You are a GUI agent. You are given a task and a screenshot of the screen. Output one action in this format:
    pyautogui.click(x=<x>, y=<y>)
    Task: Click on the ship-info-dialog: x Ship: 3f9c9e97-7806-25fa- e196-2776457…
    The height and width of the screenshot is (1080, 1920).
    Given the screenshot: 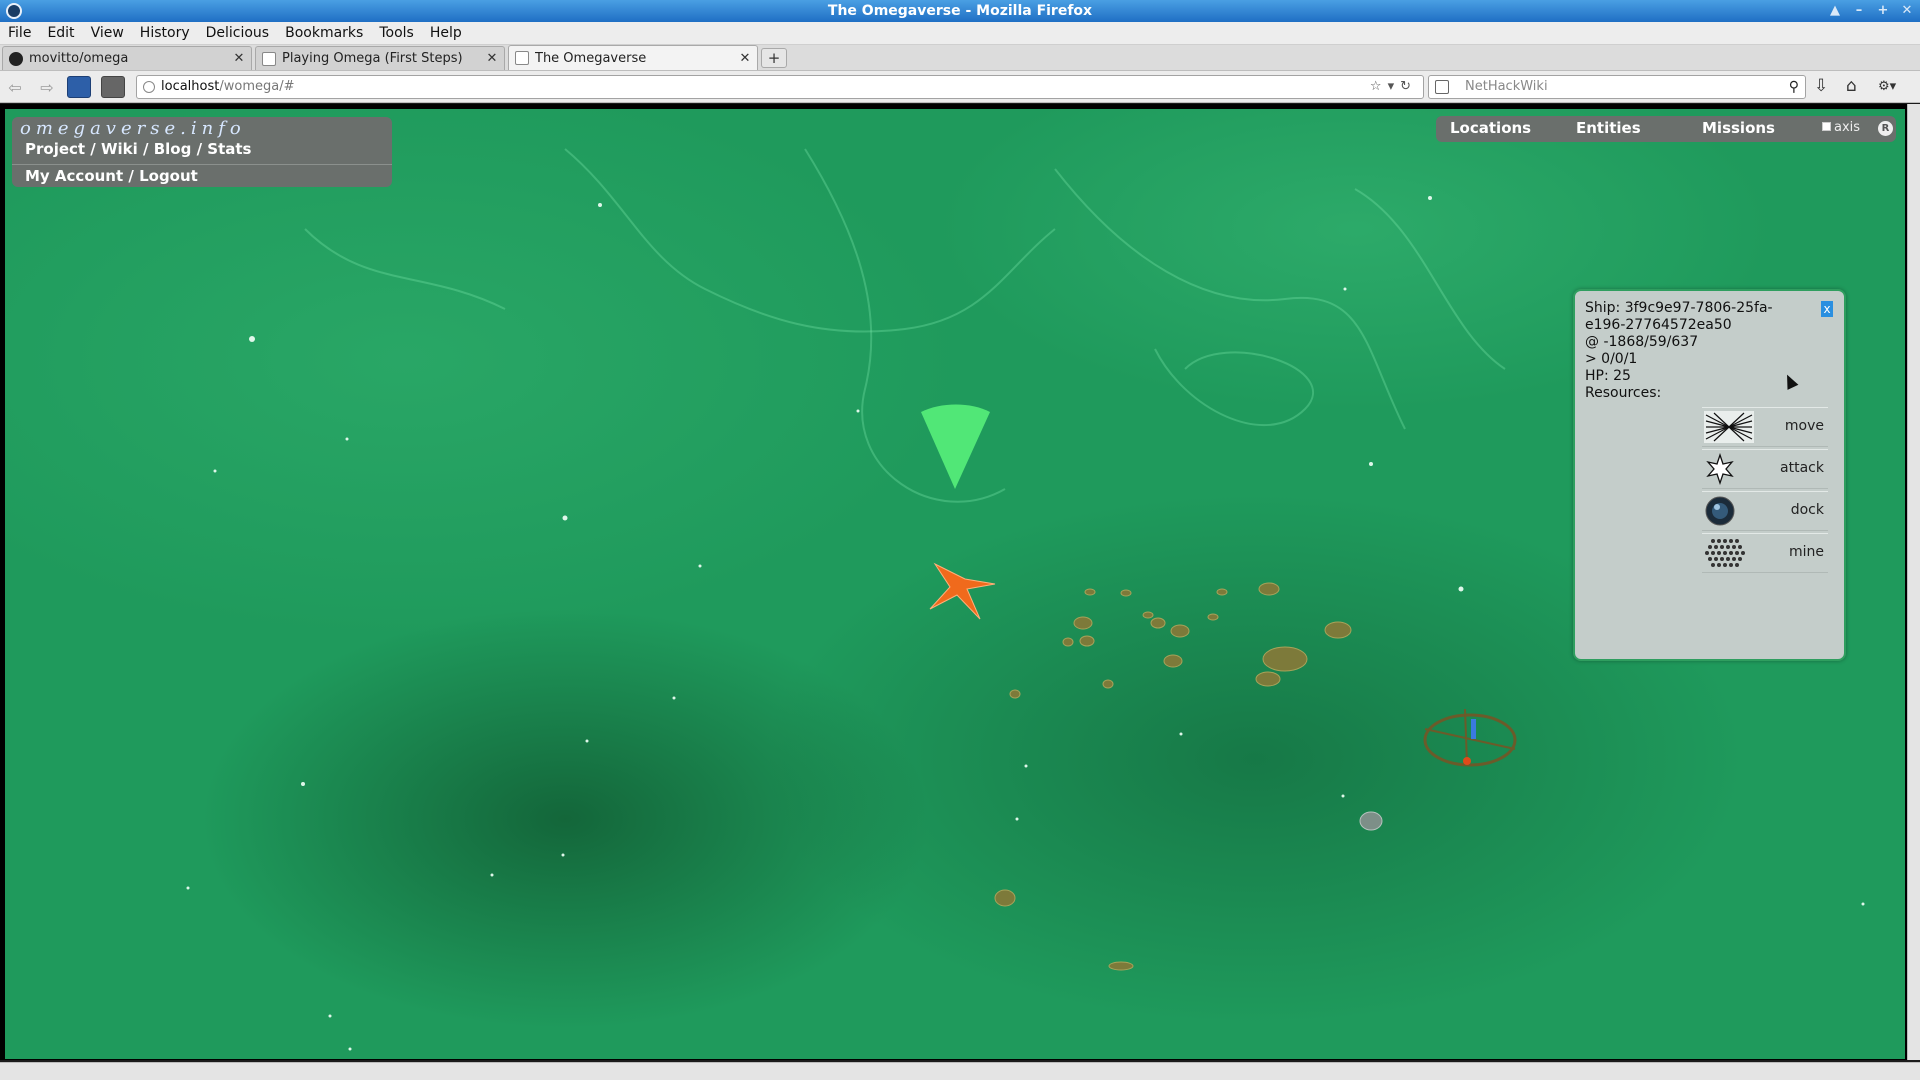 What is the action you would take?
    pyautogui.click(x=1709, y=475)
    